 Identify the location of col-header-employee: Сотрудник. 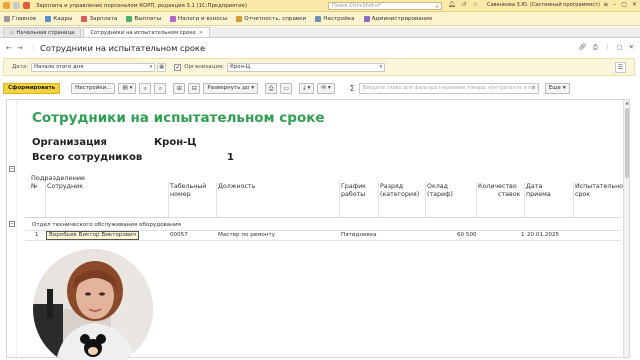
(65, 187).